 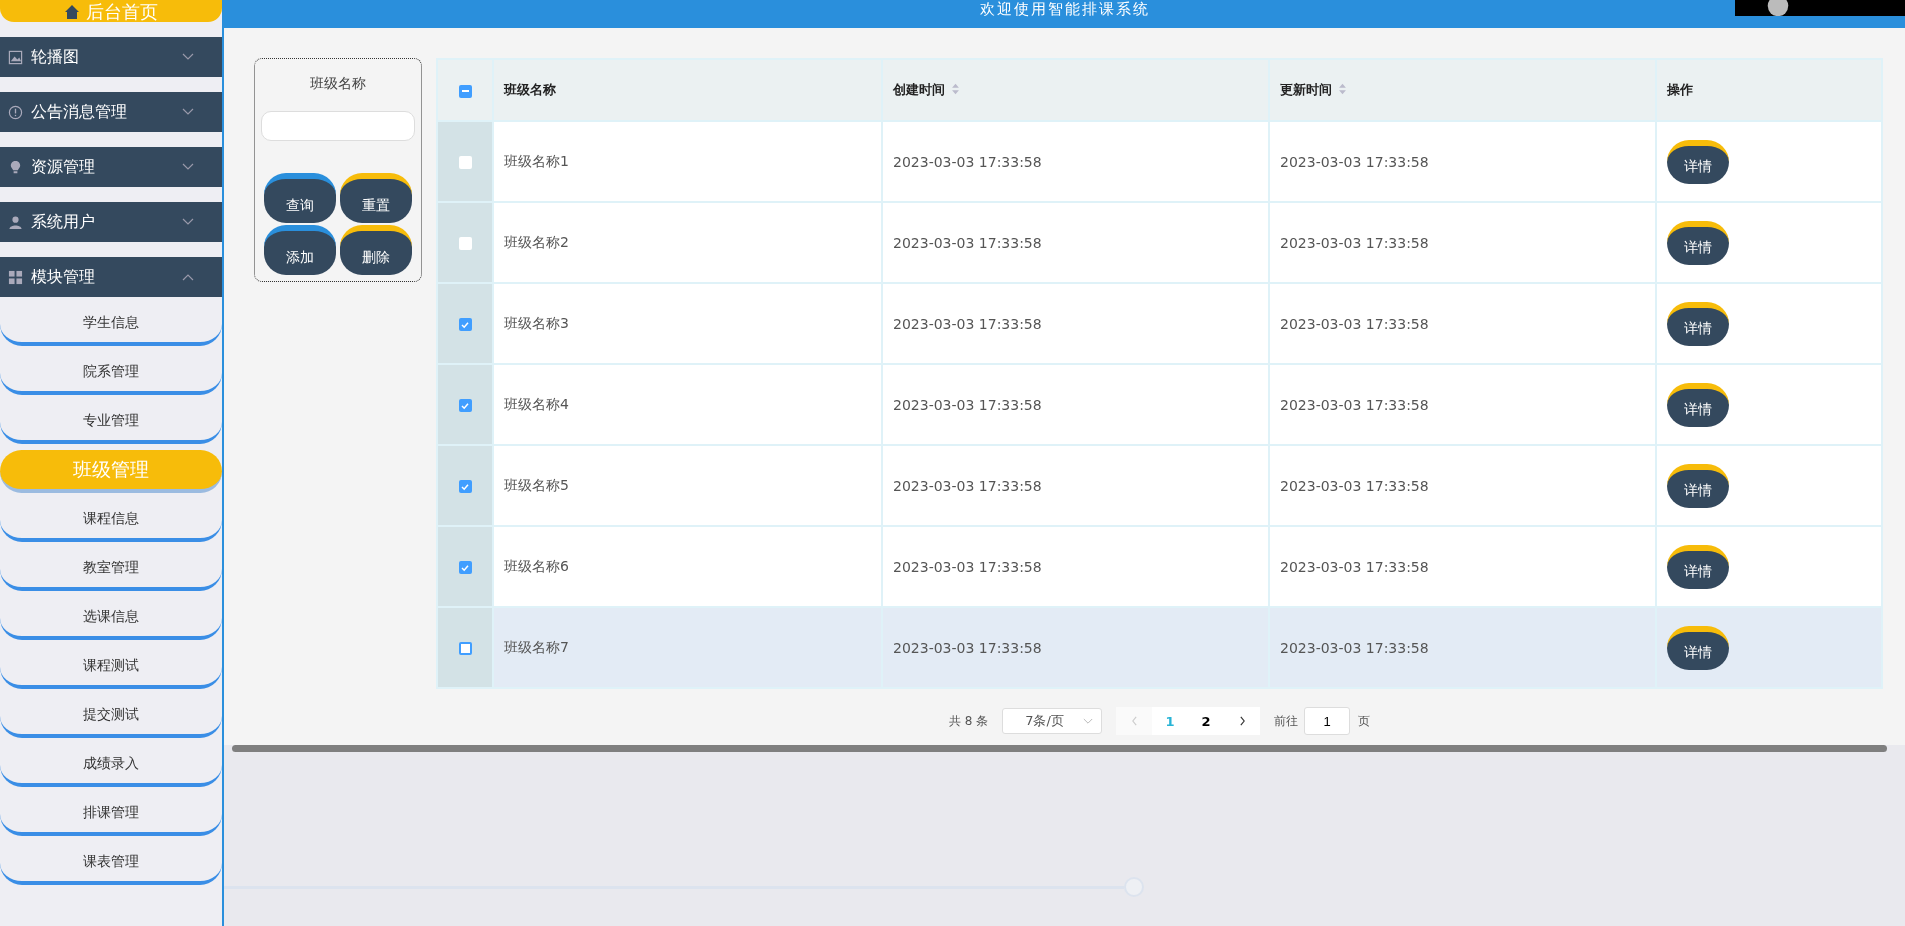 I want to click on image-icon, so click(x=15, y=57).